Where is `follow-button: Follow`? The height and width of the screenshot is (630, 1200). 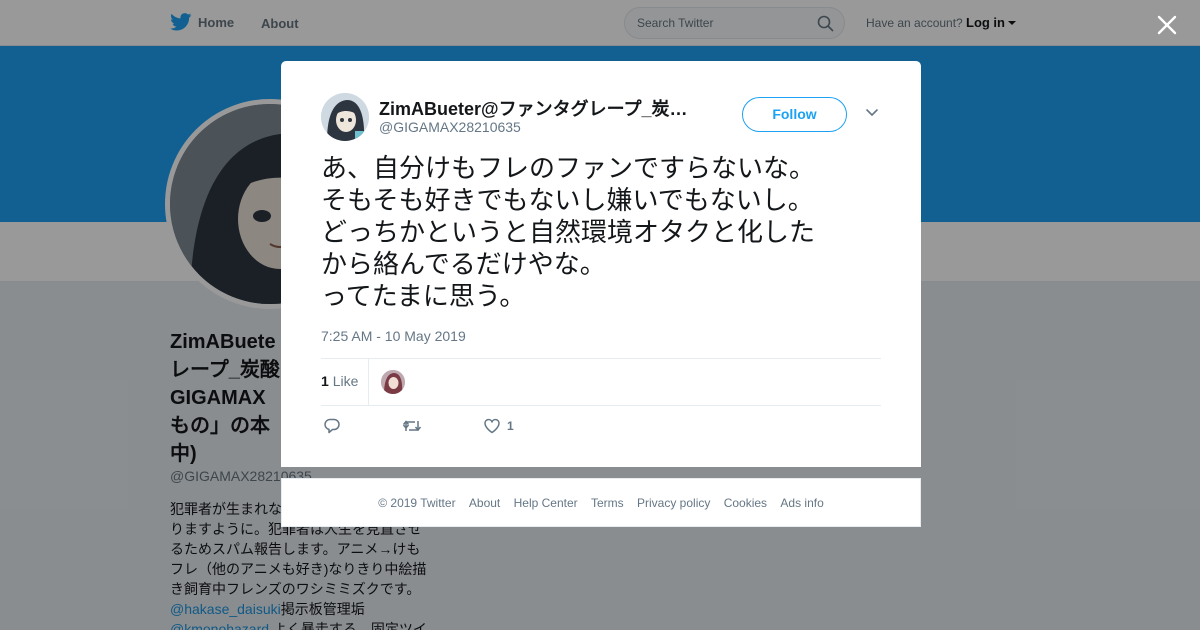 follow-button: Follow is located at coordinates (794, 114).